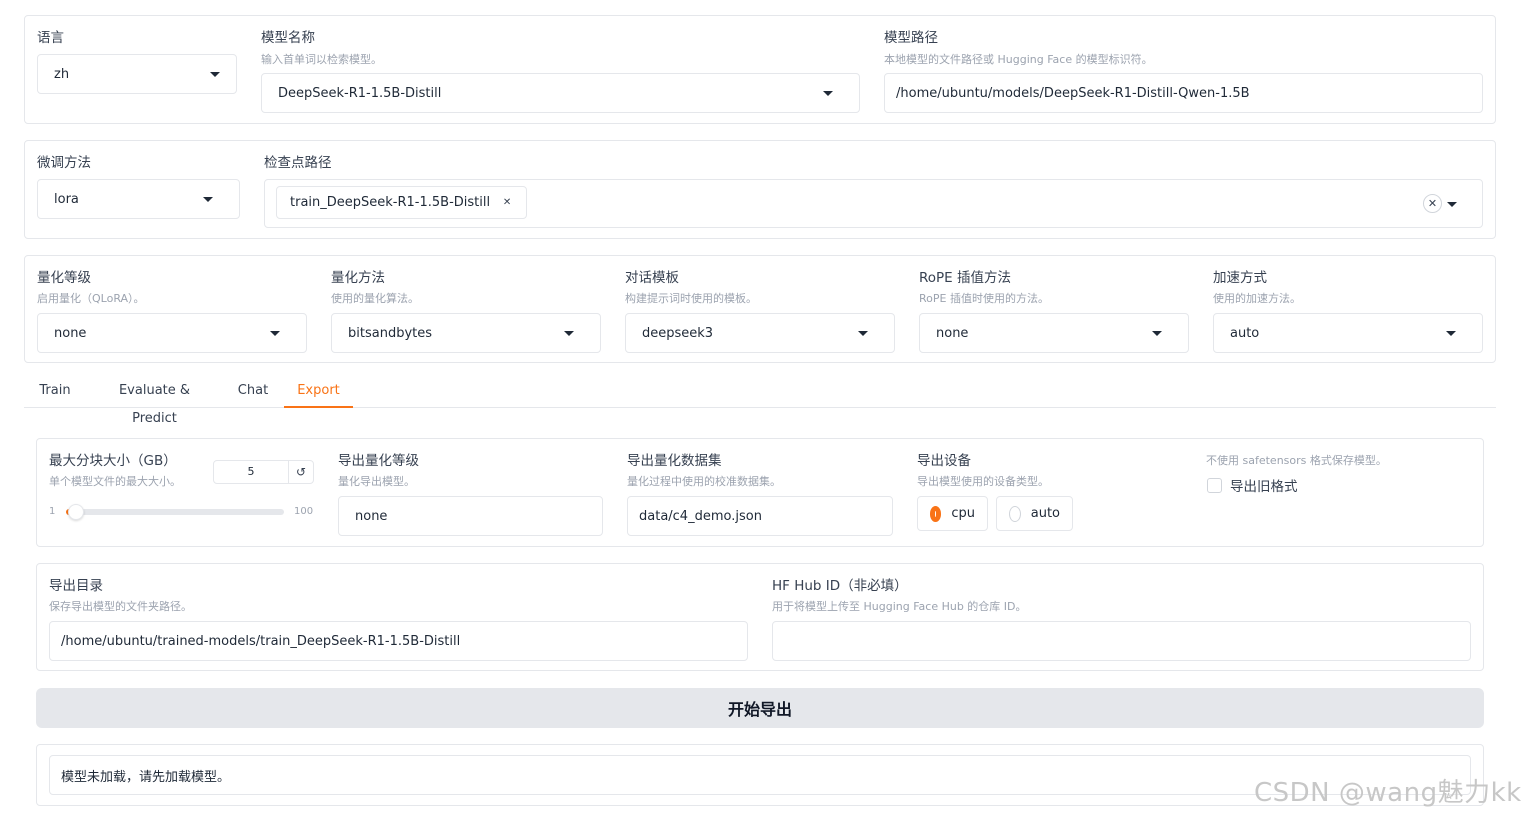  Describe the element at coordinates (390, 202) in the screenshot. I see `checkpoint-chip-label: train_DeepSeek-R1-1.5B-Distill` at that location.